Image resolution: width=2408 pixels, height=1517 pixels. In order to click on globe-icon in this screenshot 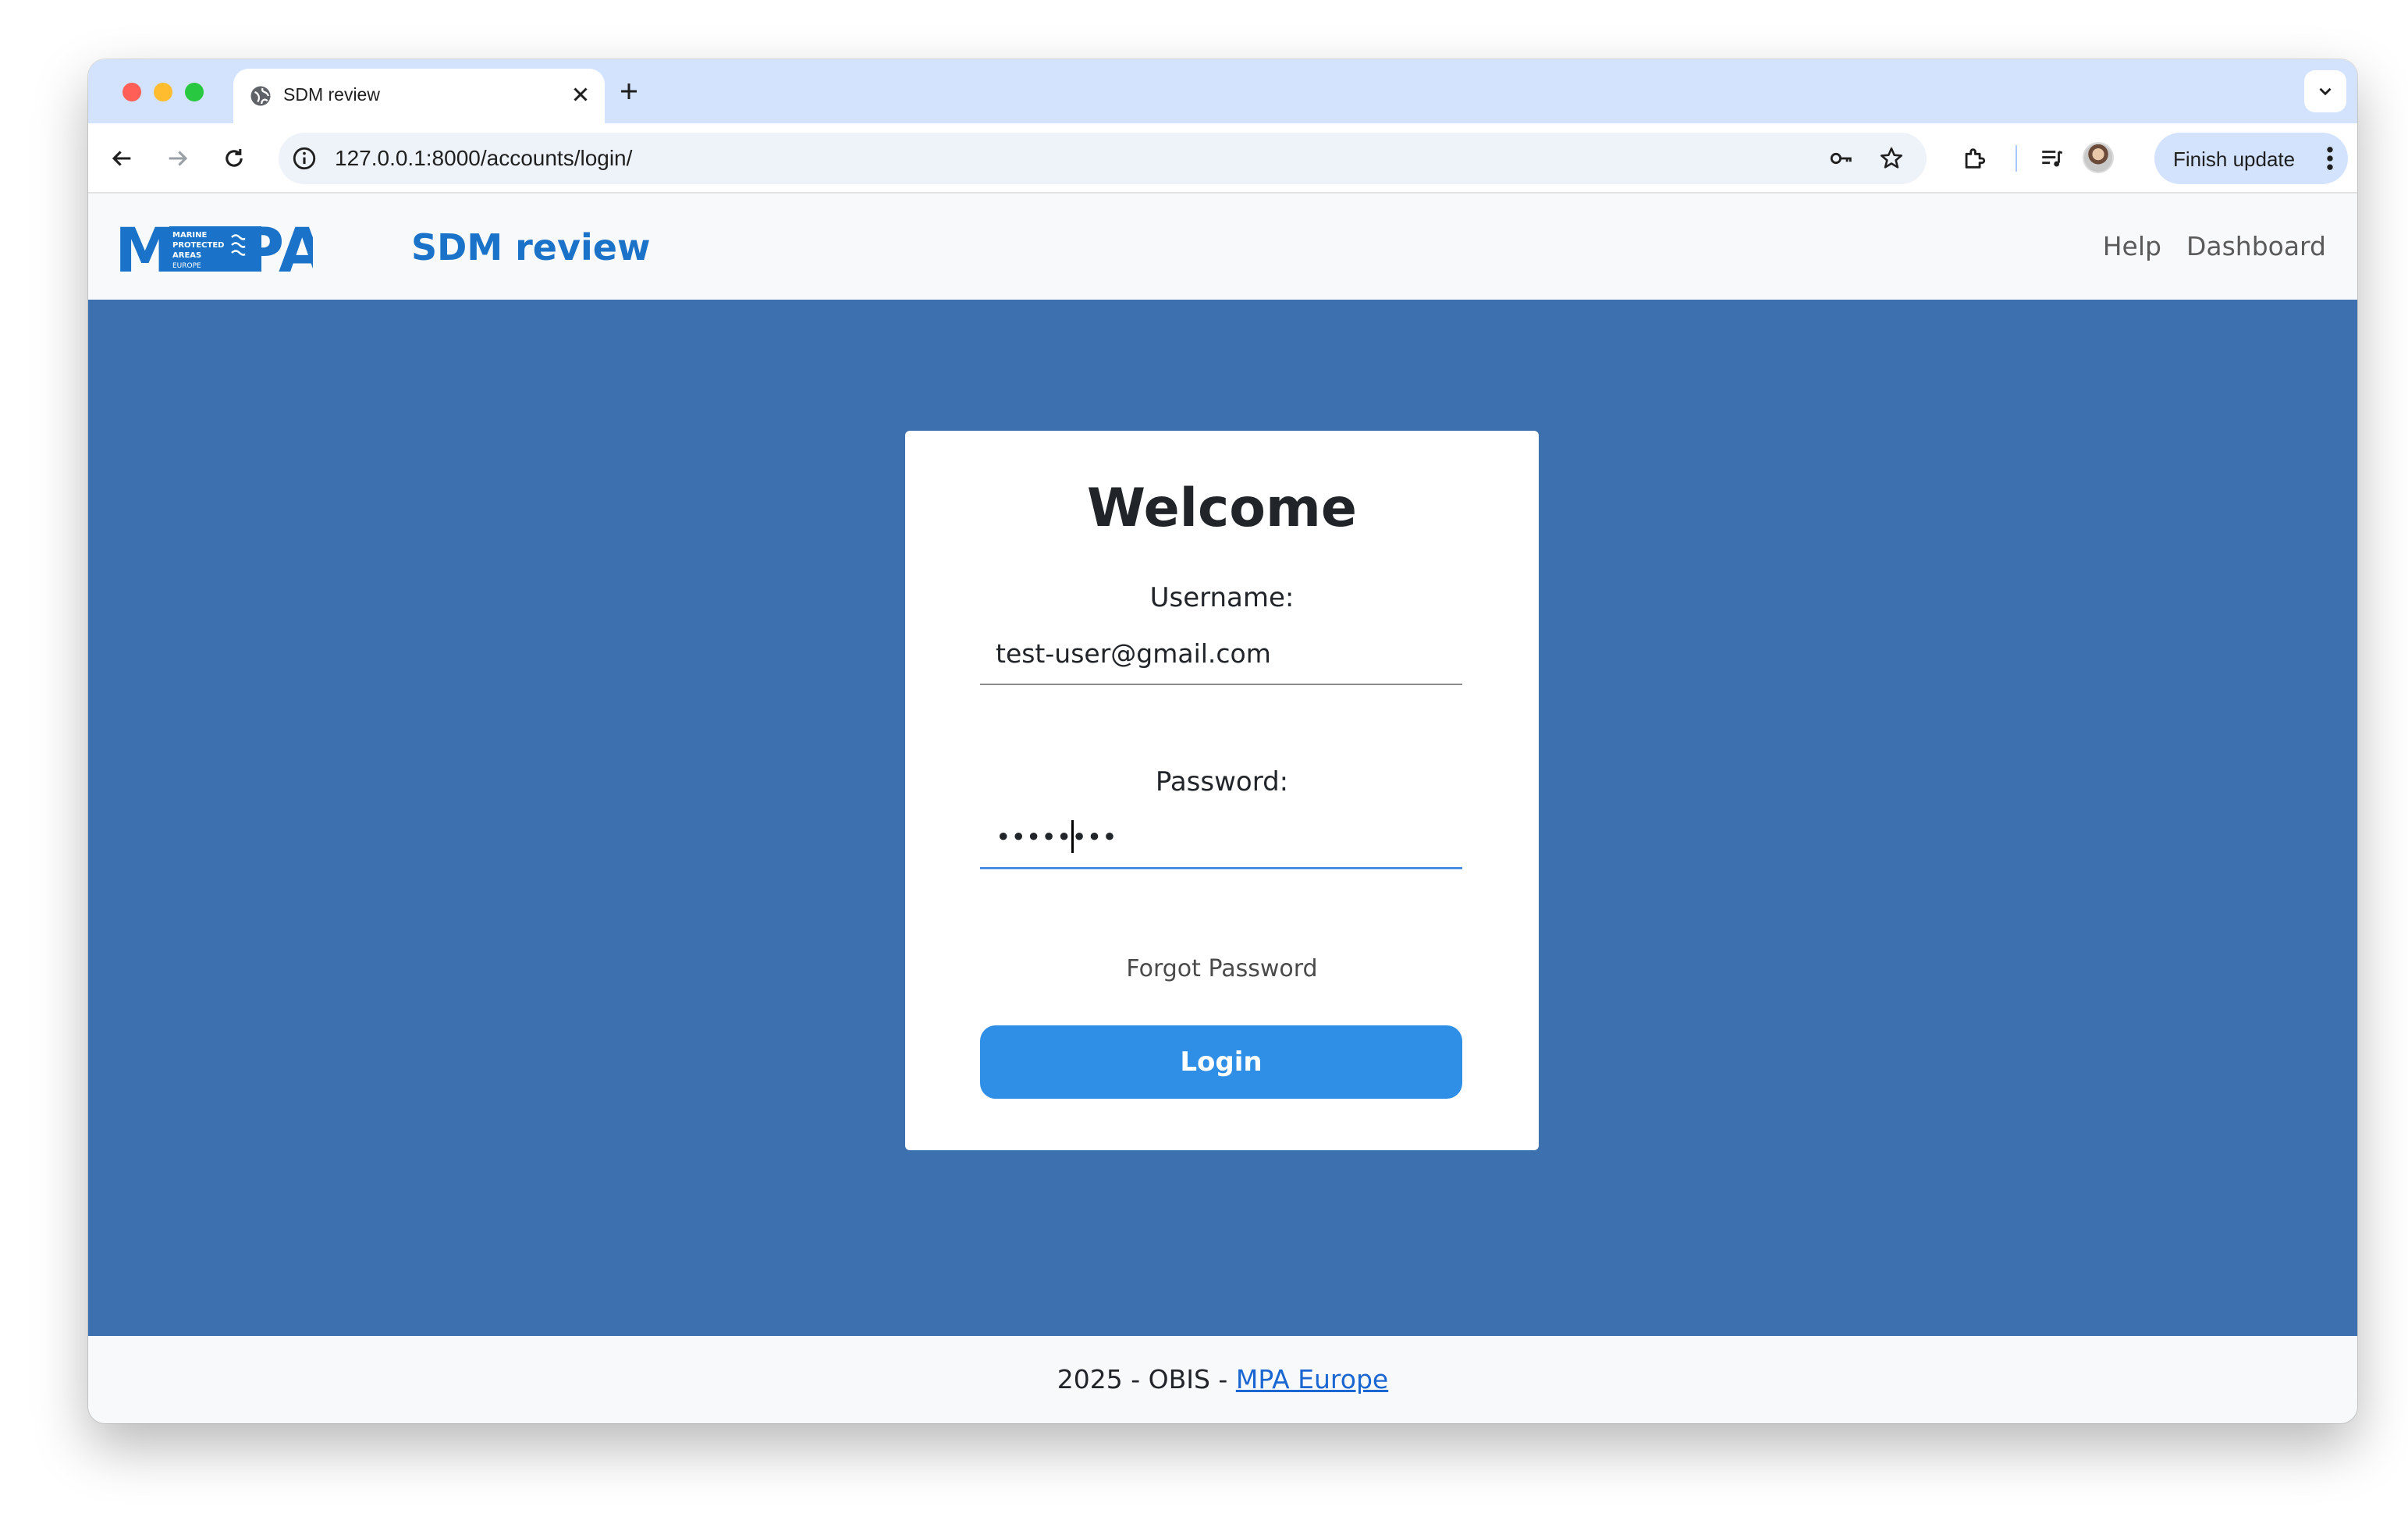, I will do `click(260, 96)`.